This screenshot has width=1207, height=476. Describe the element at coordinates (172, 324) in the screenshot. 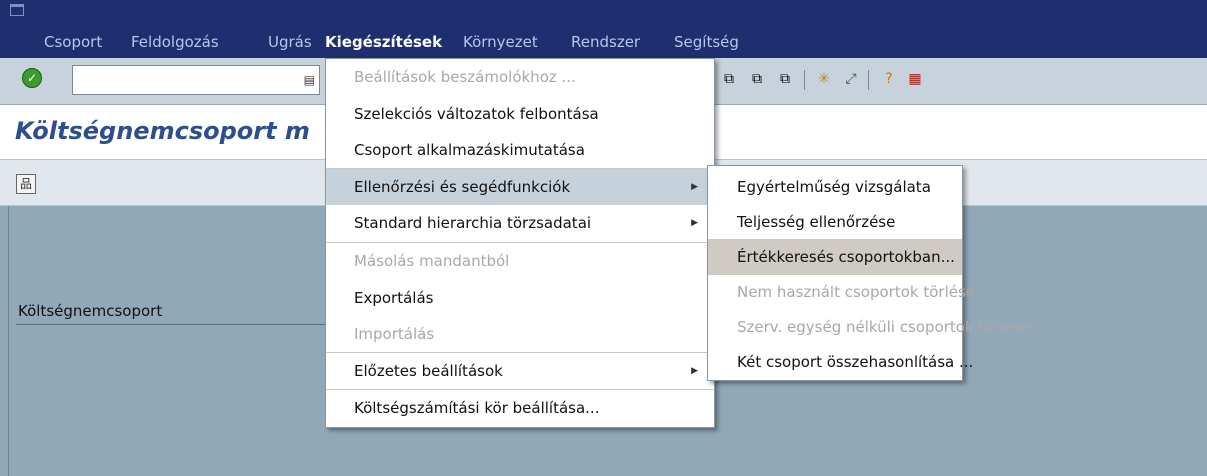

I see `field-underline` at that location.